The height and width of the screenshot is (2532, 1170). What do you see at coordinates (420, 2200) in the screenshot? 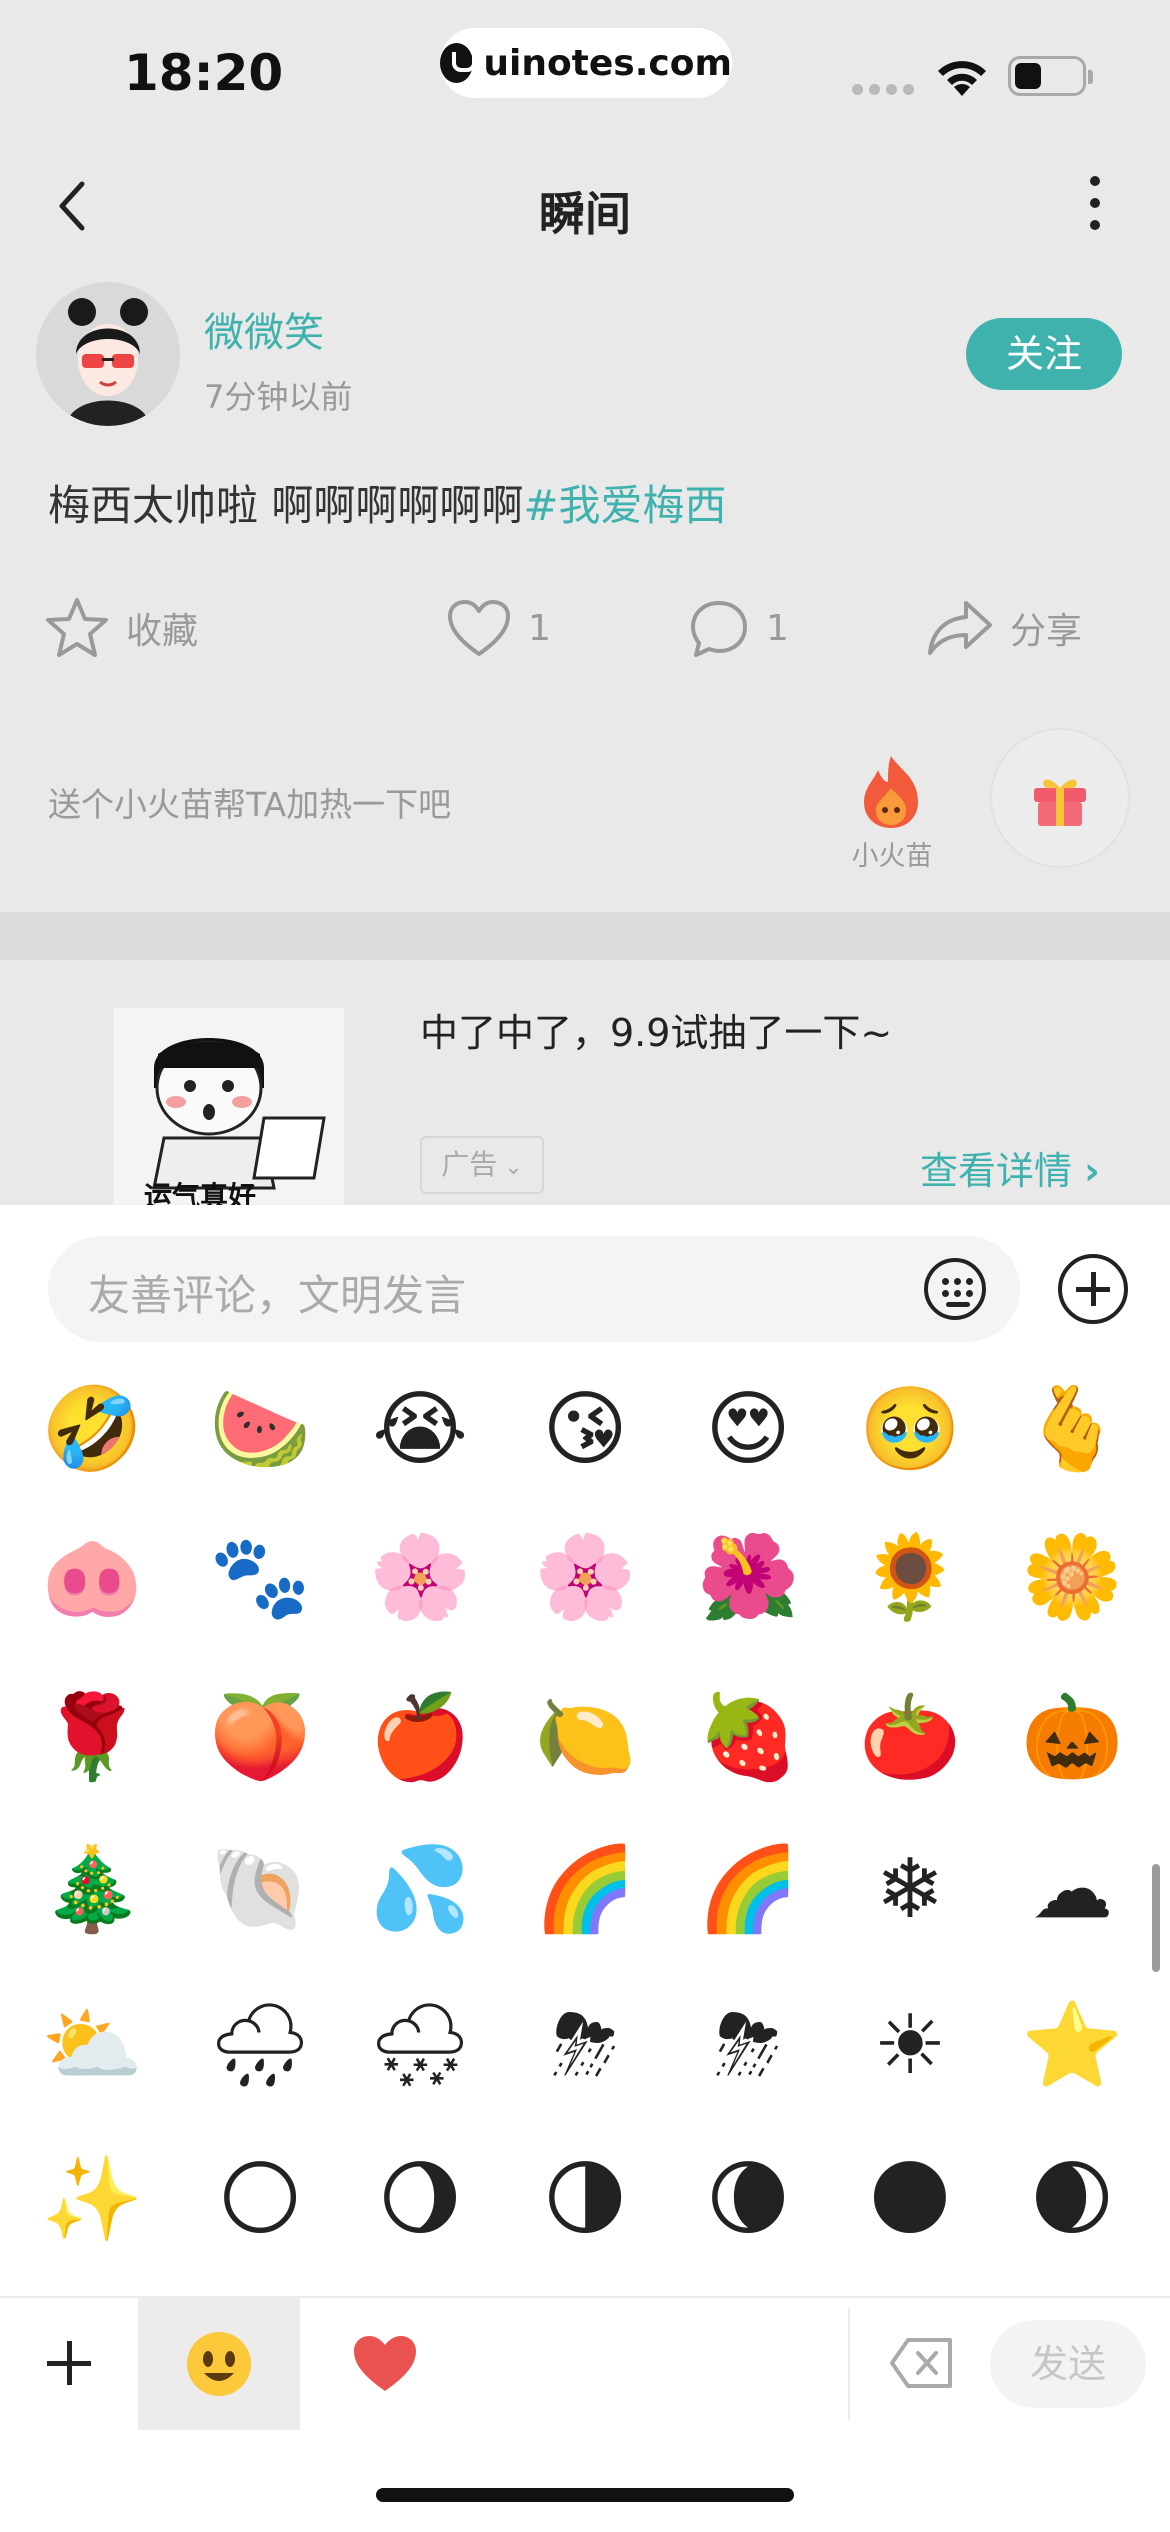
I see `emoji-item: 🌖` at bounding box center [420, 2200].